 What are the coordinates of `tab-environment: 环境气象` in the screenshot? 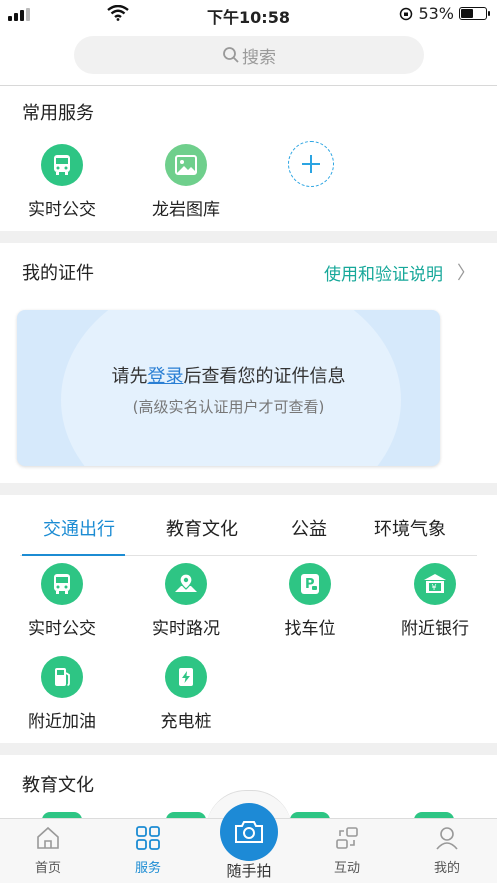 It's located at (410, 528).